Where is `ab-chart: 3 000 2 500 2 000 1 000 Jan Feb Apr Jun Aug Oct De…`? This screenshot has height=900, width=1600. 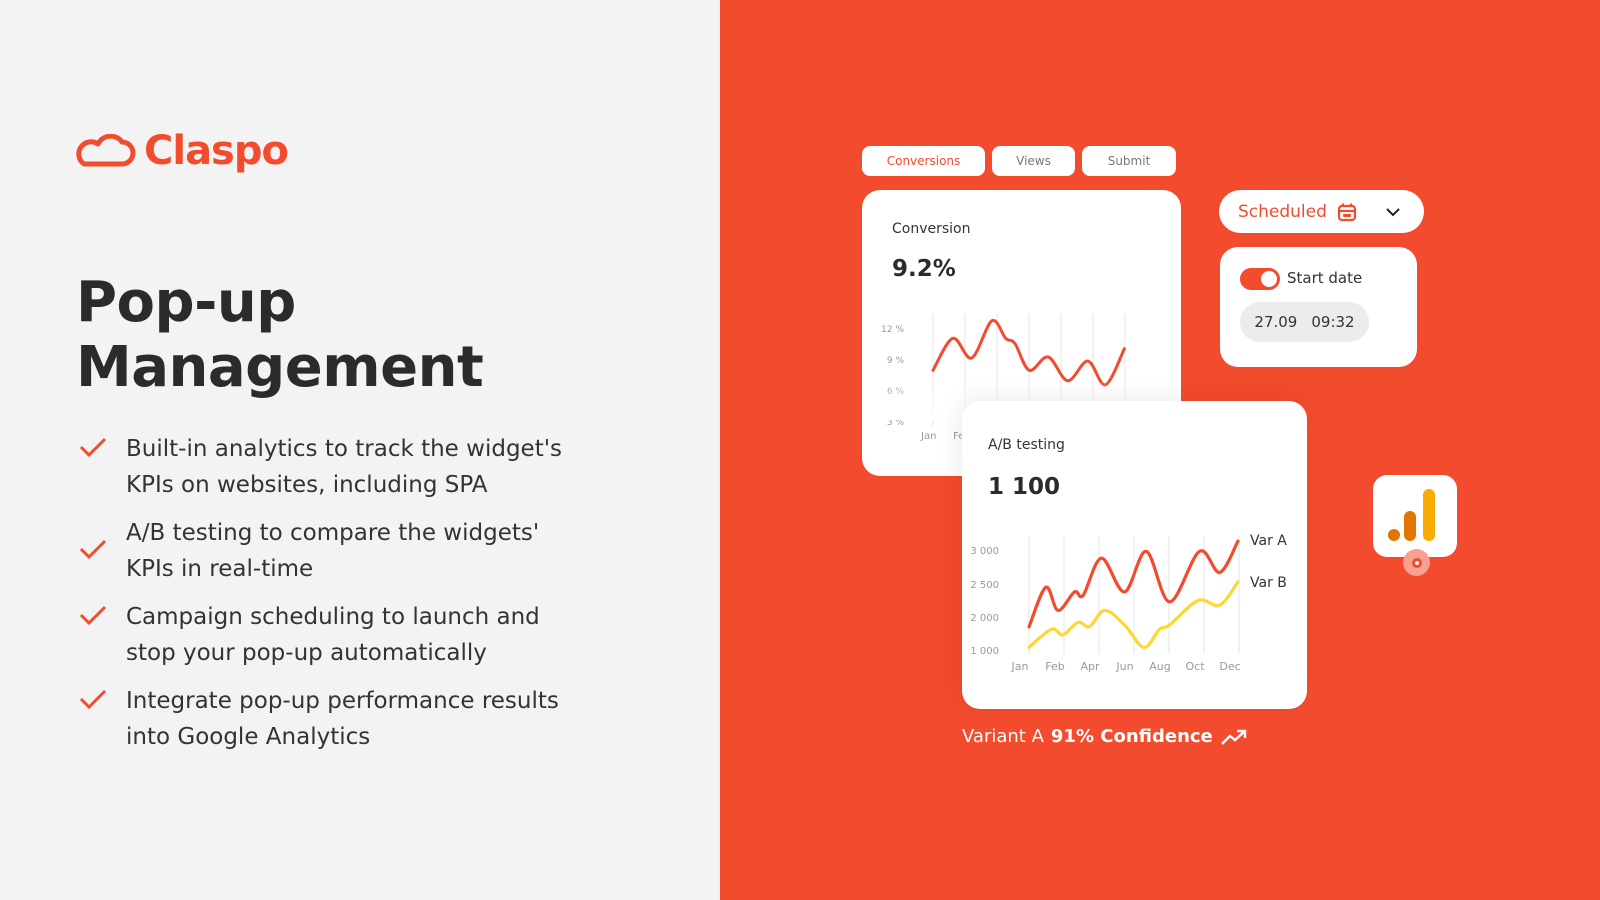 ab-chart: 3 000 2 500 2 000 1 000 Jan Feb Apr Jun Aug Oct De… is located at coordinates (1128, 603).